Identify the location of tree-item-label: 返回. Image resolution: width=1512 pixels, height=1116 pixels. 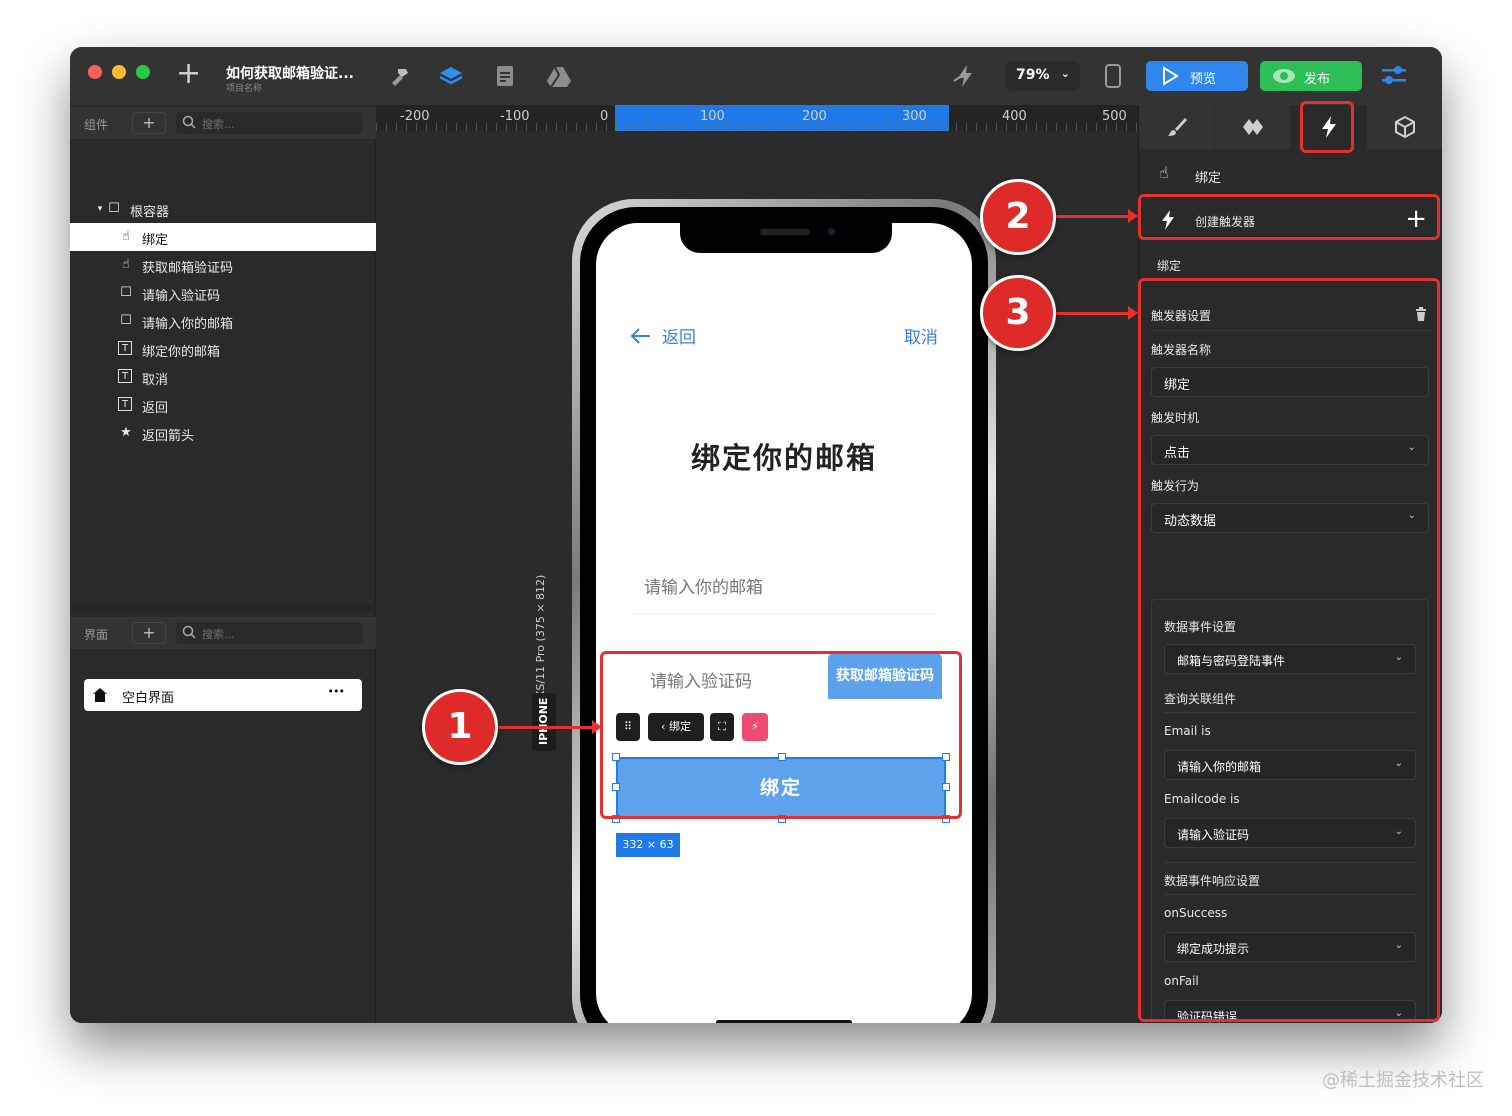
(155, 408).